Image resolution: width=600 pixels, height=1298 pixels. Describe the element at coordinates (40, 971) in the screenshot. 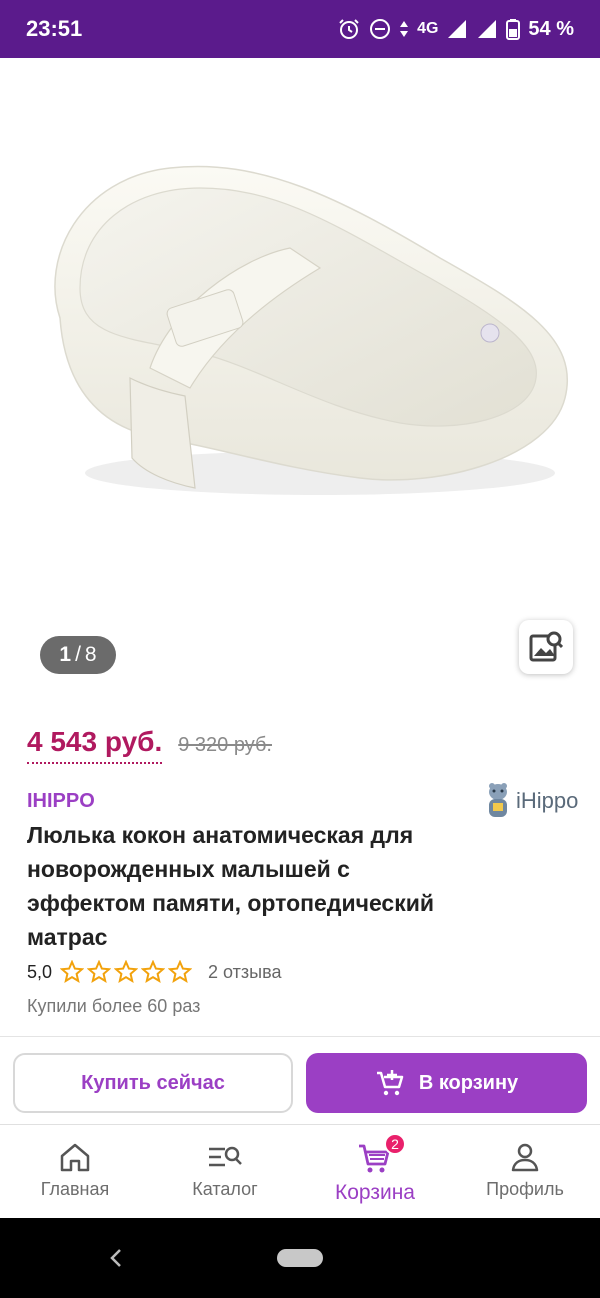

I see `rating-value: 5,0` at that location.